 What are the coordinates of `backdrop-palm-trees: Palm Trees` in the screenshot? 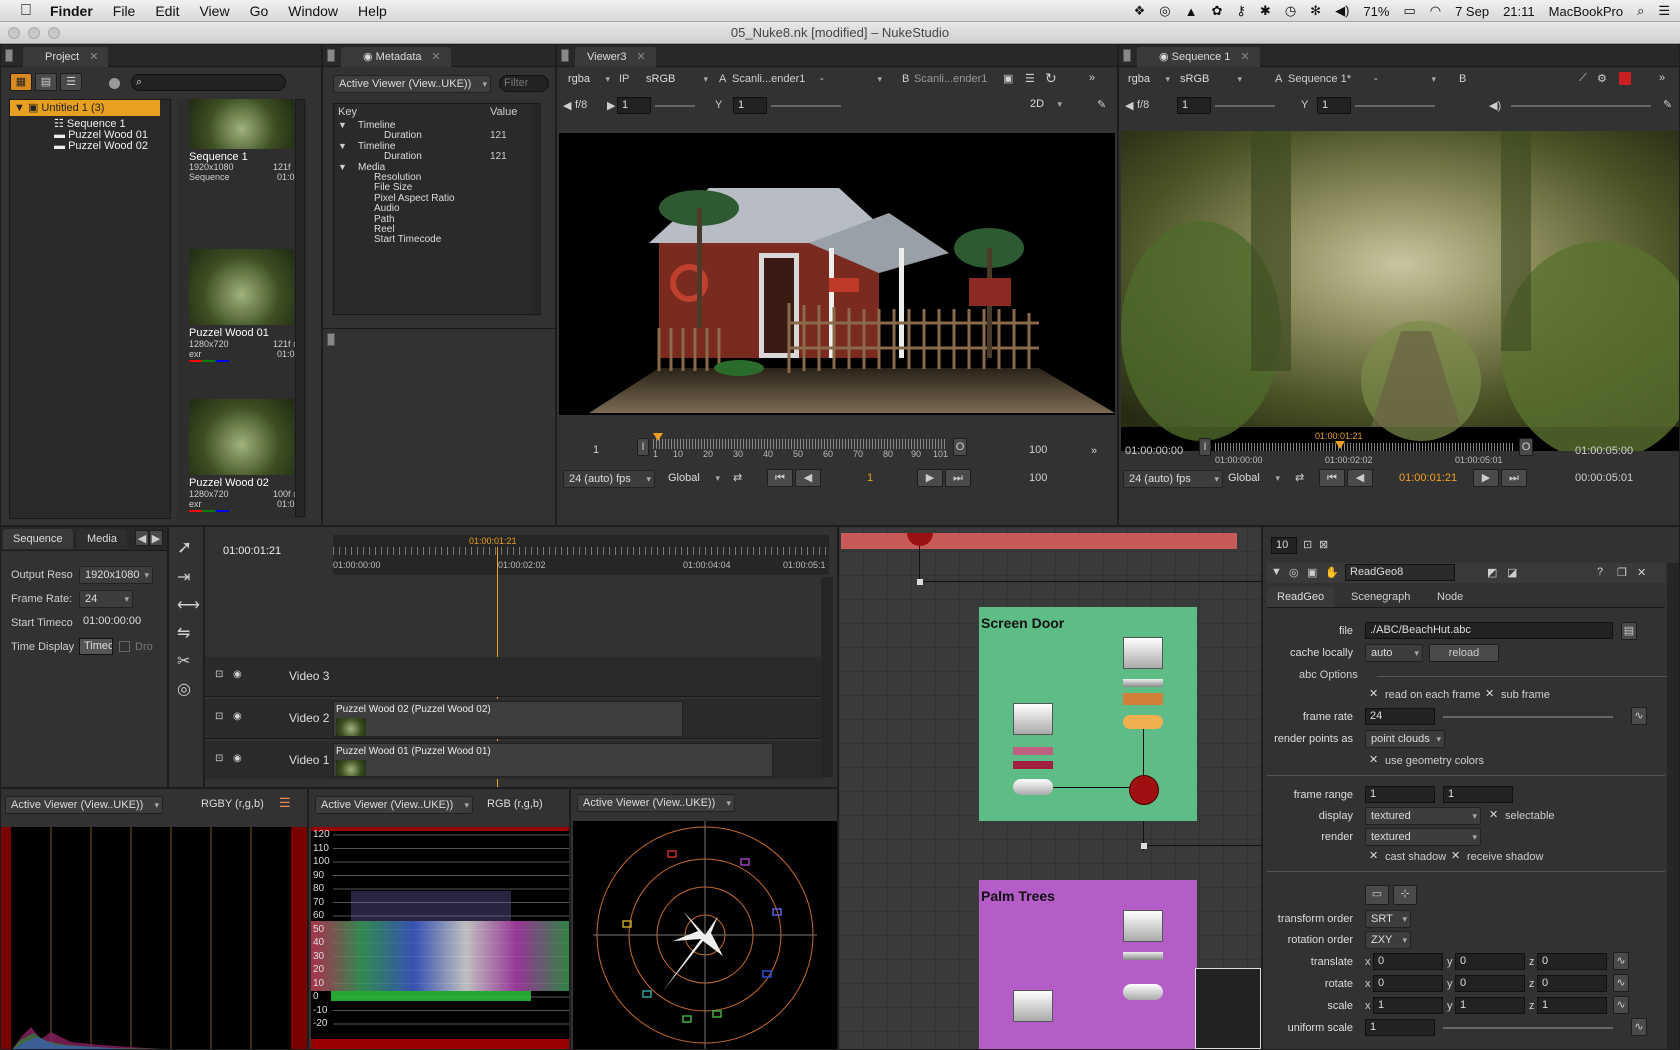 It's located at (1088, 964).